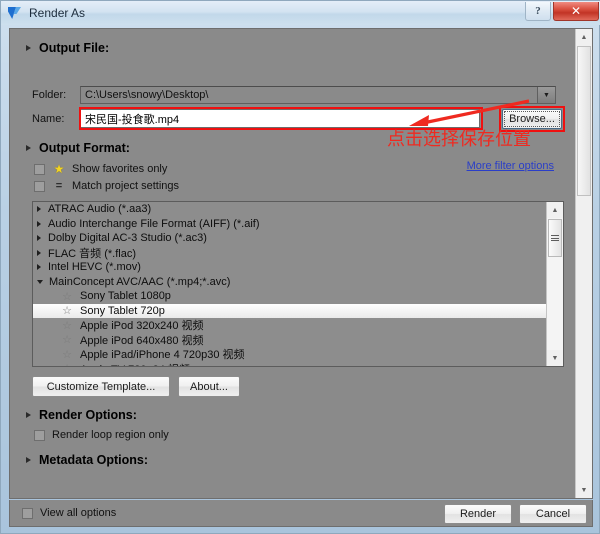  I want to click on show-favorites-label: Show favorites only, so click(120, 169).